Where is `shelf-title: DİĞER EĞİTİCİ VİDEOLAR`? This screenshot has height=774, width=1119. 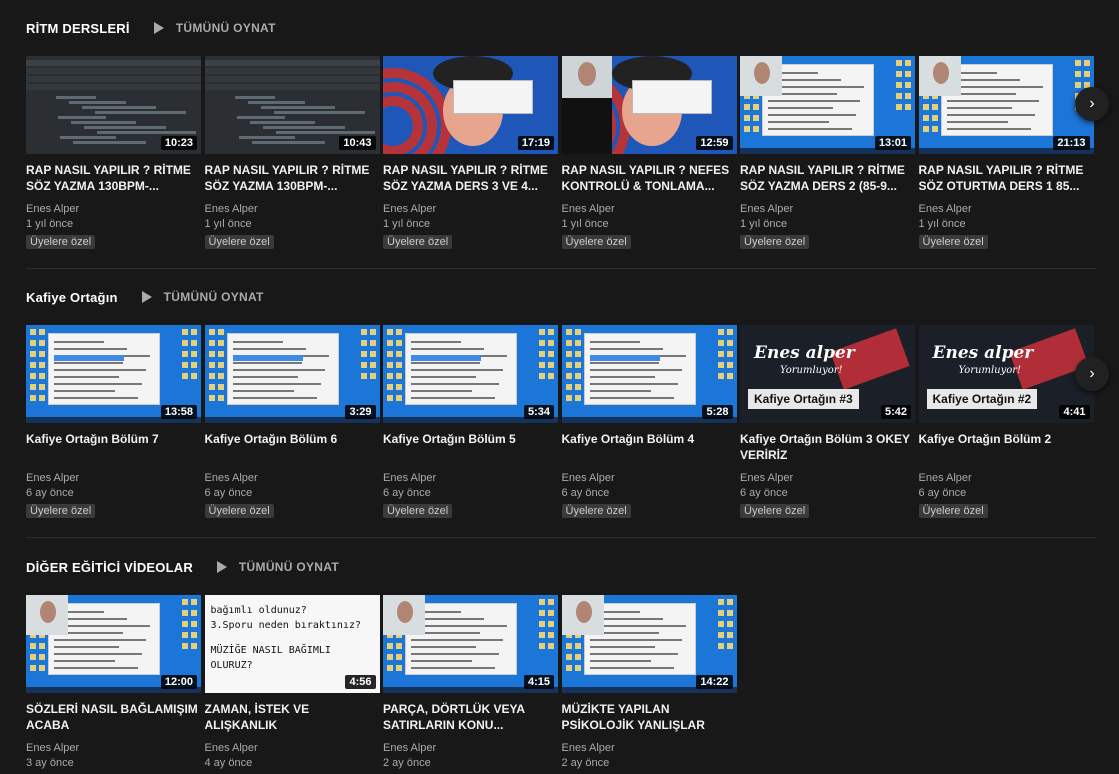 shelf-title: DİĞER EĞİTİCİ VİDEOLAR is located at coordinates (109, 567).